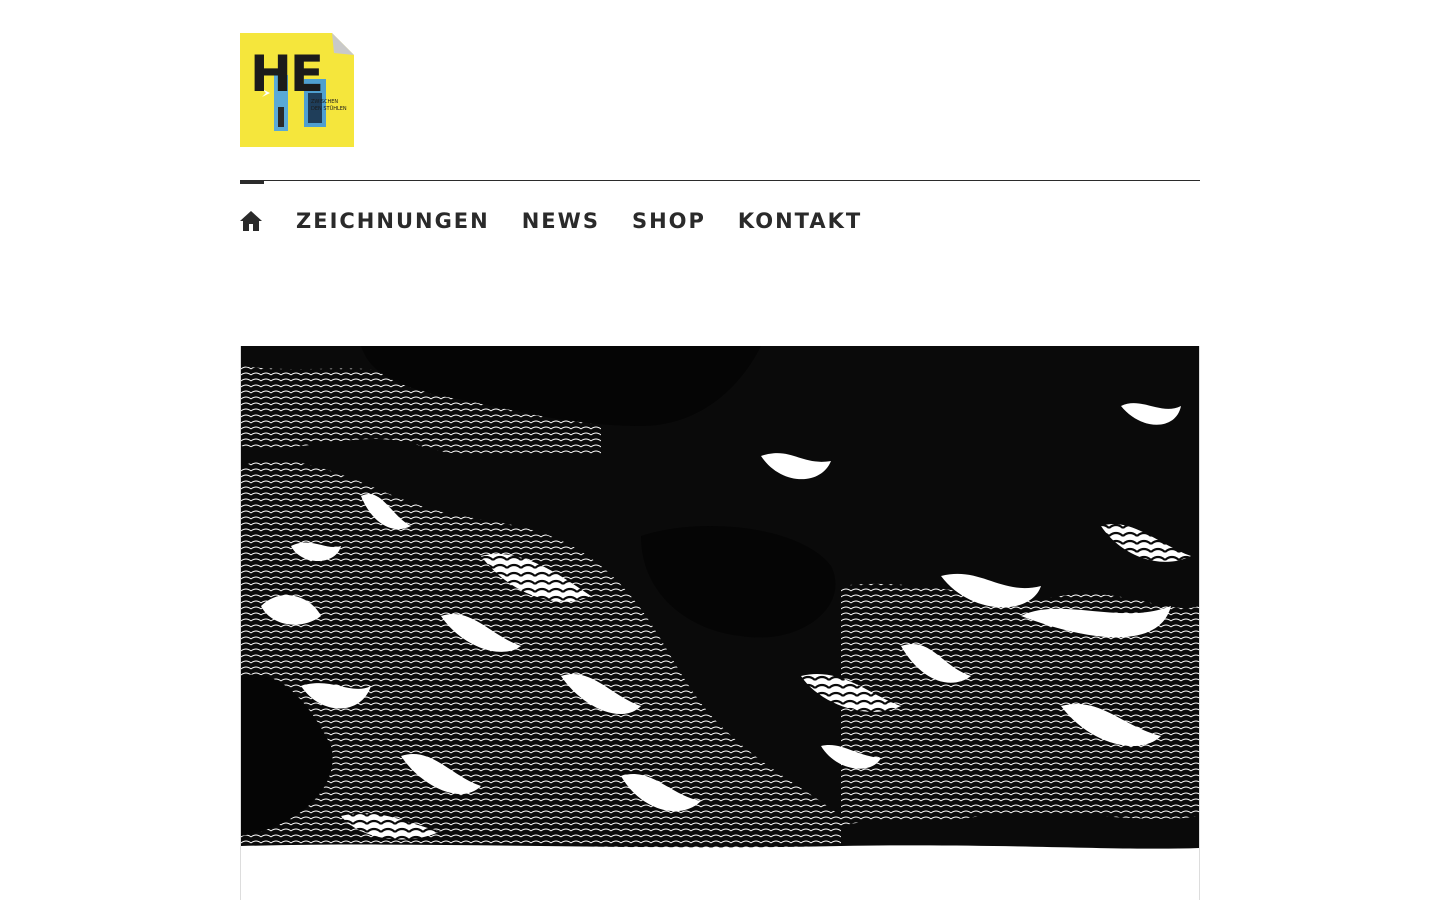 The height and width of the screenshot is (900, 1440). I want to click on nav-item-news: NEWS, so click(561, 221).